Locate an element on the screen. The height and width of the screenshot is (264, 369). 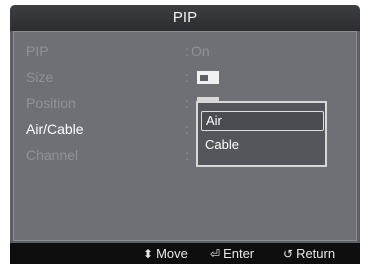
menu-item-label: Channel is located at coordinates (52, 155).